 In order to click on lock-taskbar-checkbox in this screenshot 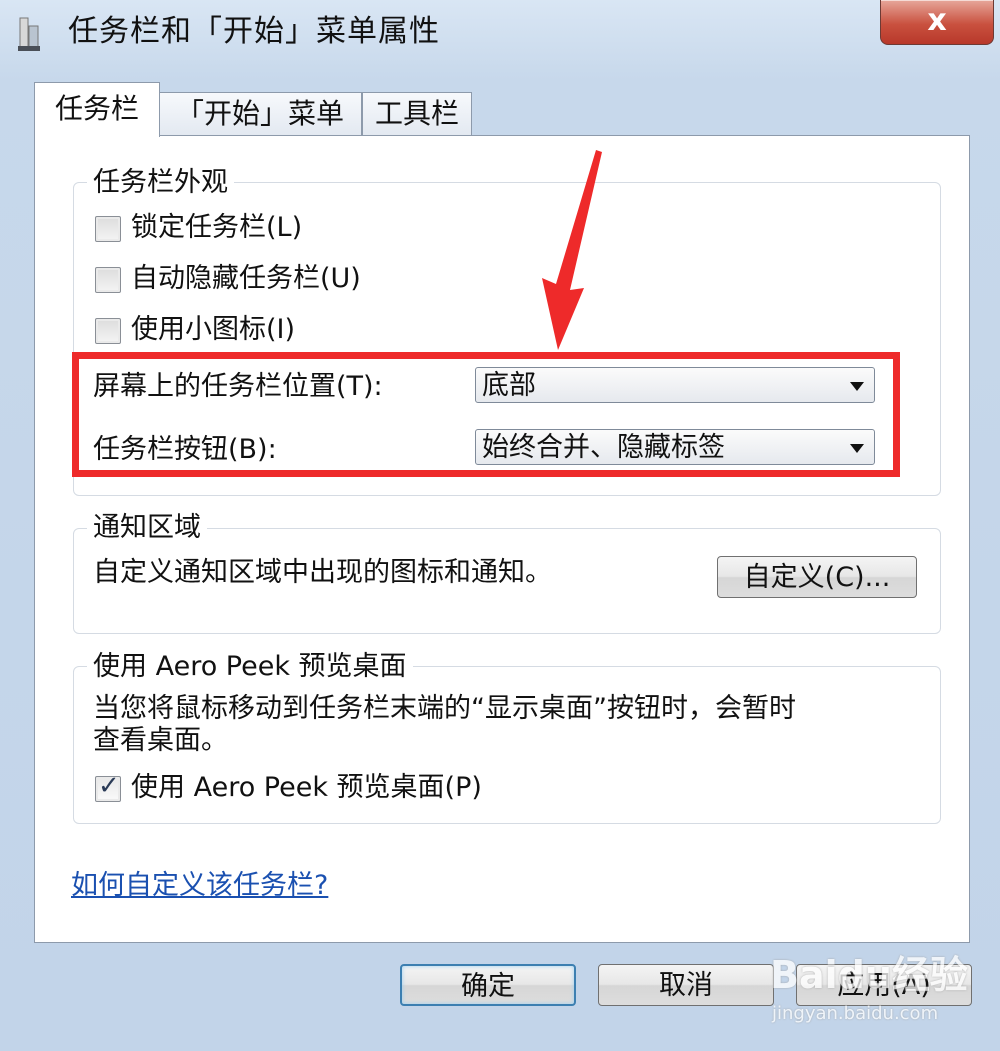, I will do `click(108, 229)`.